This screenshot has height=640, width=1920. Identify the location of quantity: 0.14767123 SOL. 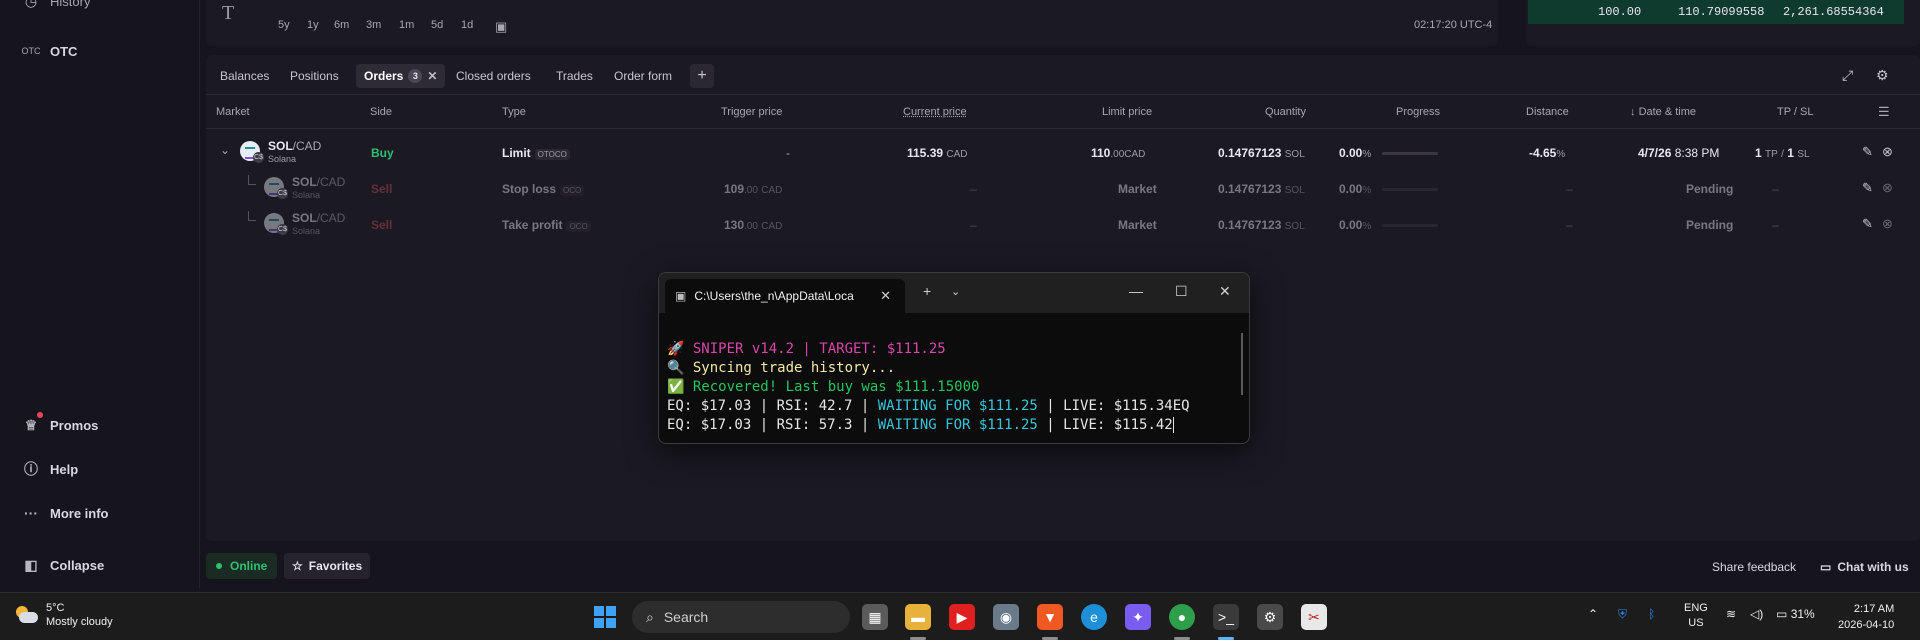
(1261, 189).